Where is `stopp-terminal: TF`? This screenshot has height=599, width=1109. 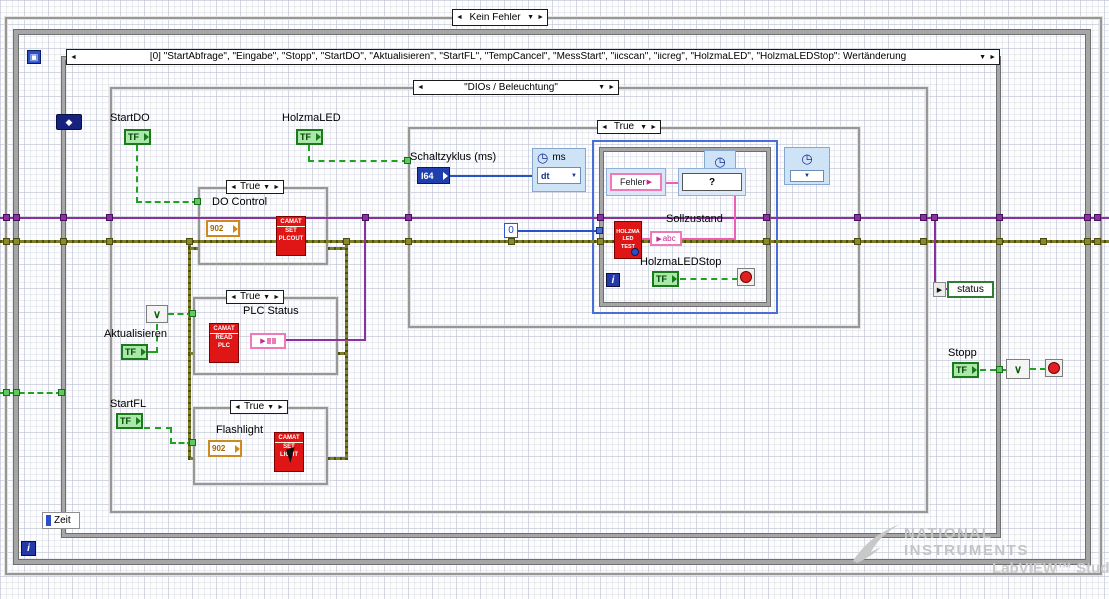 stopp-terminal: TF is located at coordinates (965, 370).